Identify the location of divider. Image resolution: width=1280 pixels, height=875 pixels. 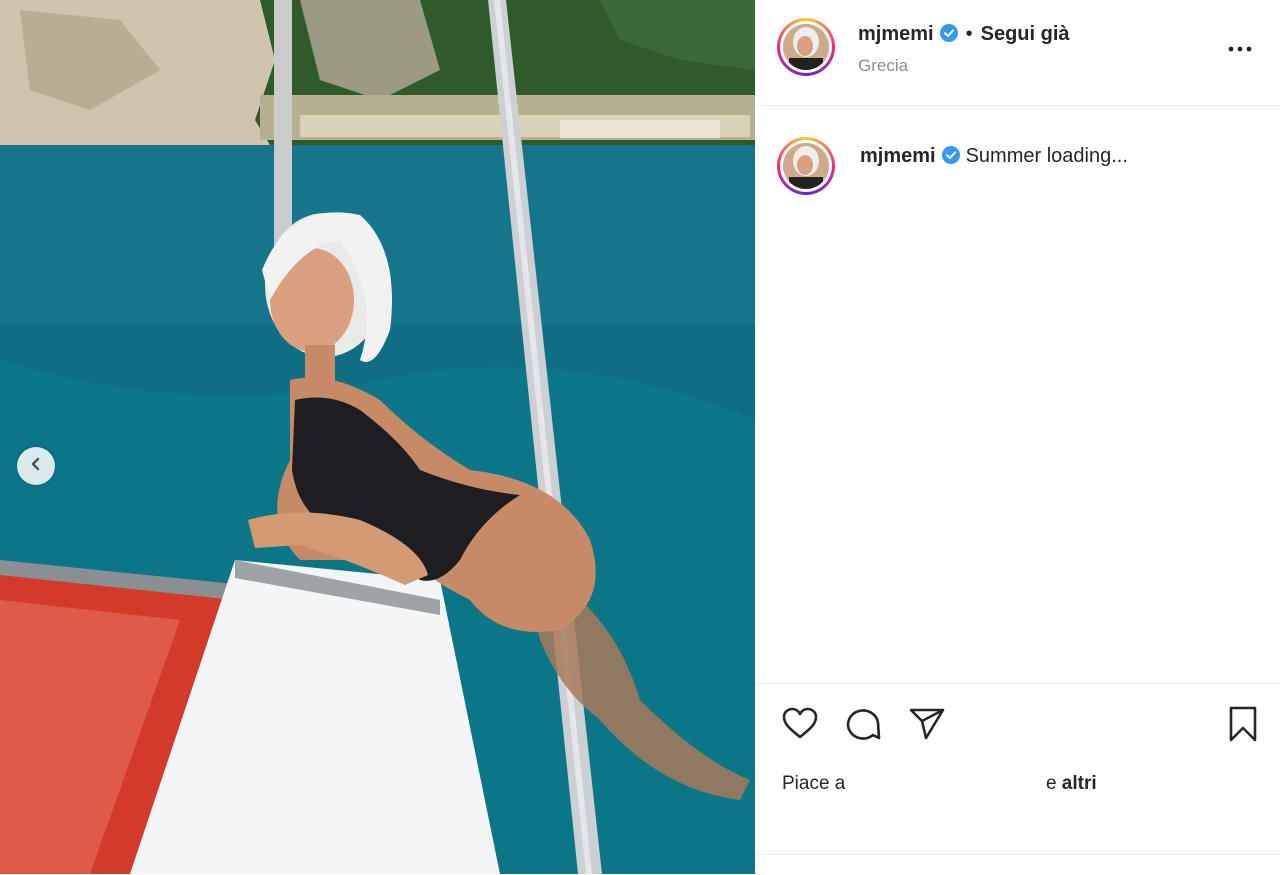
(1017, 854).